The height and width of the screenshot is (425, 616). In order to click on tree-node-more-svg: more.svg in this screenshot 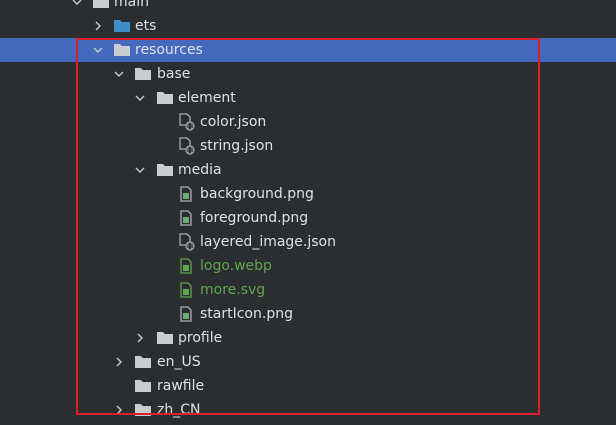, I will do `click(308, 290)`.